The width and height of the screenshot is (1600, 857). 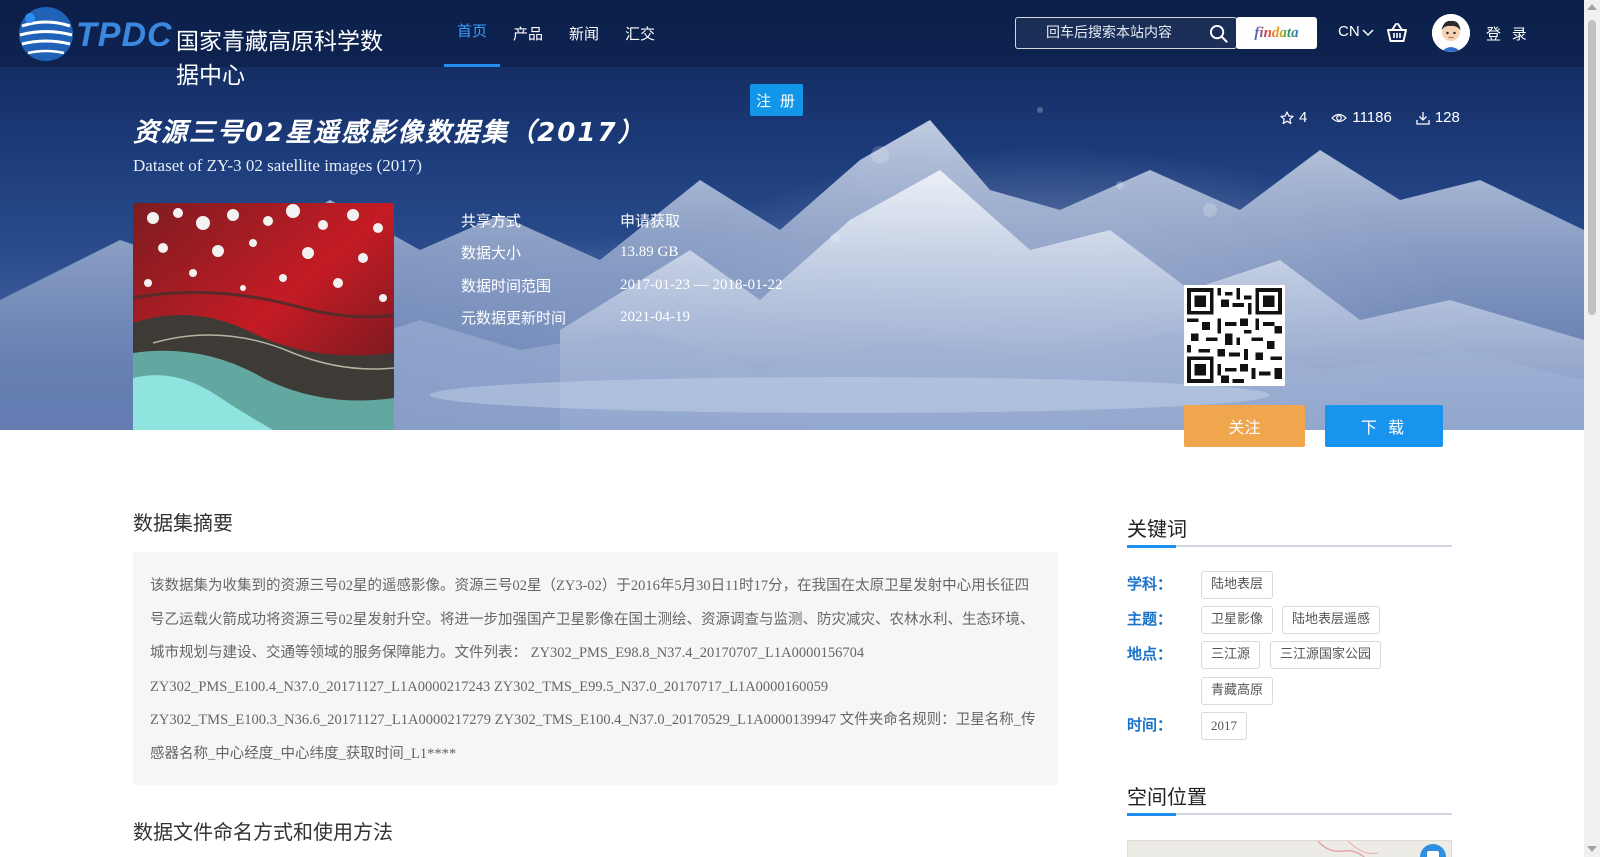 I want to click on register-button: 注 册, so click(x=776, y=100).